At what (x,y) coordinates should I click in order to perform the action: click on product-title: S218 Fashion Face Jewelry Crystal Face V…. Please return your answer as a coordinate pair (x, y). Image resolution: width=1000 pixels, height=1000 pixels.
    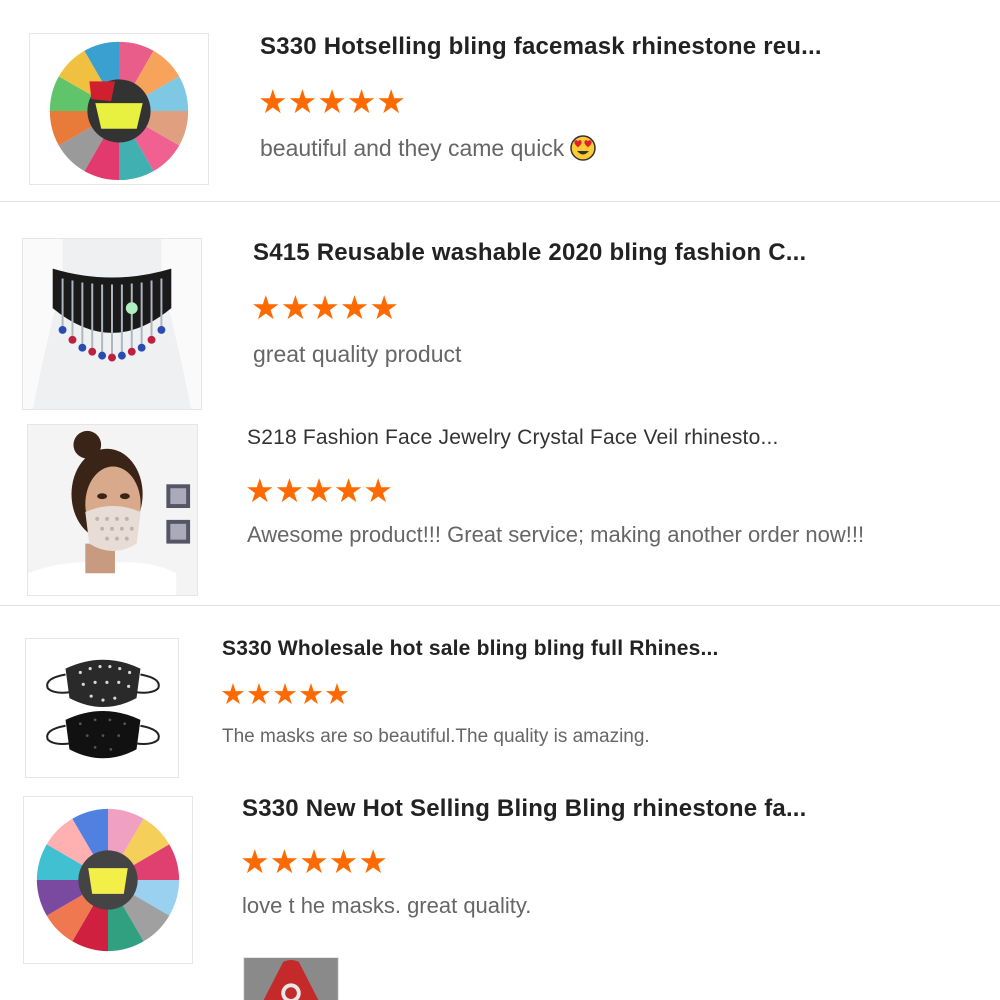
    Looking at the image, I should click on (513, 438).